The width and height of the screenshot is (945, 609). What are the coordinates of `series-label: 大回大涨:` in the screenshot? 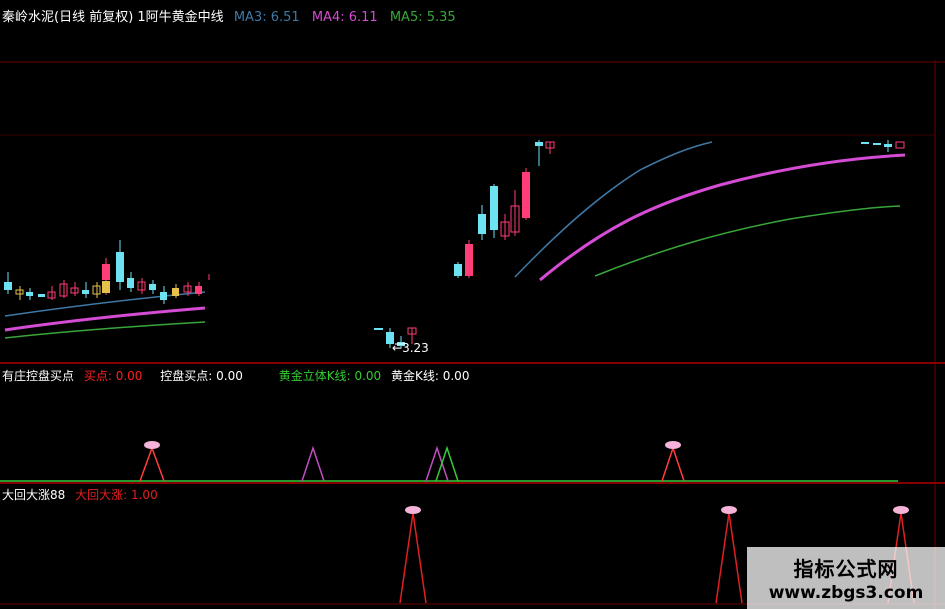 It's located at (101, 495).